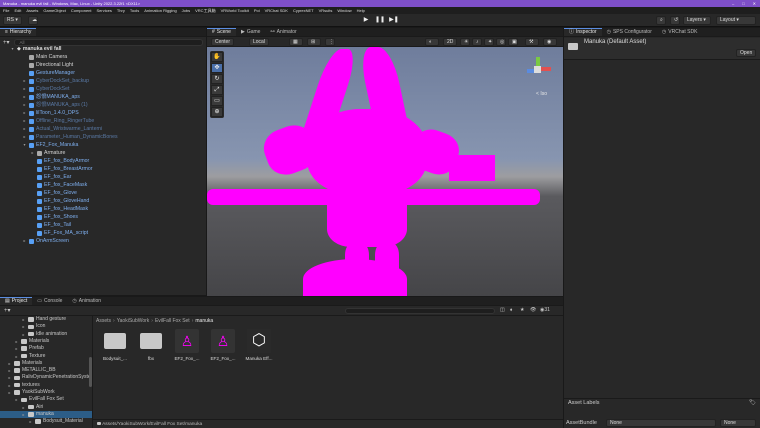  Describe the element at coordinates (62, 129) in the screenshot. I see `hierarchy-item: ▸ Actual_Wristwarme_Lanterni` at that location.